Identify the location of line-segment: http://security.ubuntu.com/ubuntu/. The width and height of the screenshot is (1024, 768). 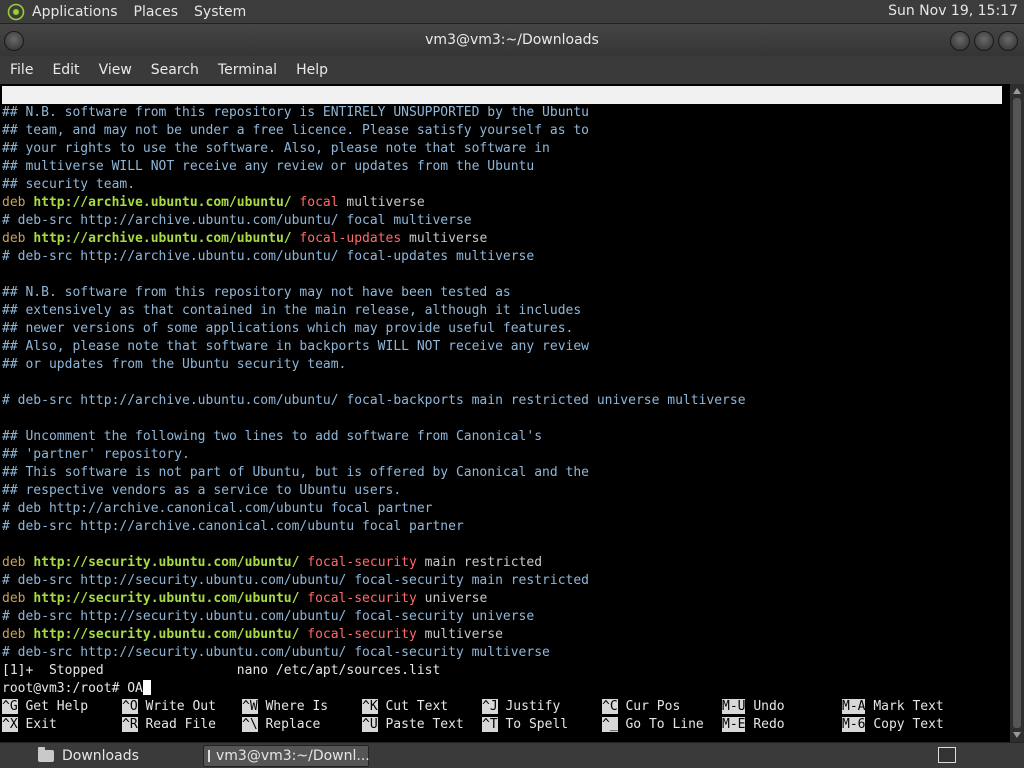
(166, 634).